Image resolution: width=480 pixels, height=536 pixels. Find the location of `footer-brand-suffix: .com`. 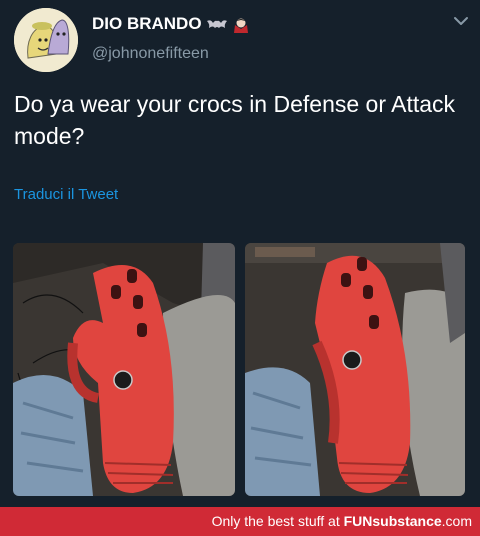

footer-brand-suffix: .com is located at coordinates (456, 521).